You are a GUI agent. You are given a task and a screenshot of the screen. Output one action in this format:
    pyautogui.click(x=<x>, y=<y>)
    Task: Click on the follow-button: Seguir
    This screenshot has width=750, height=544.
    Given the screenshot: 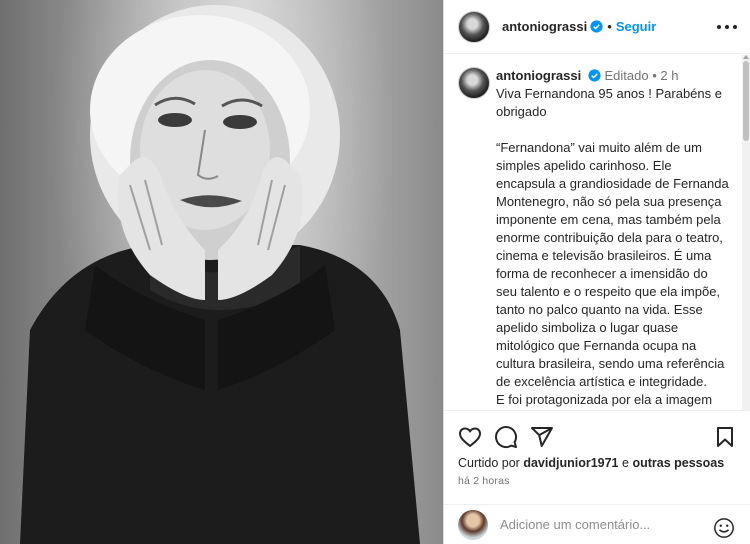 What is the action you would take?
    pyautogui.click(x=636, y=26)
    